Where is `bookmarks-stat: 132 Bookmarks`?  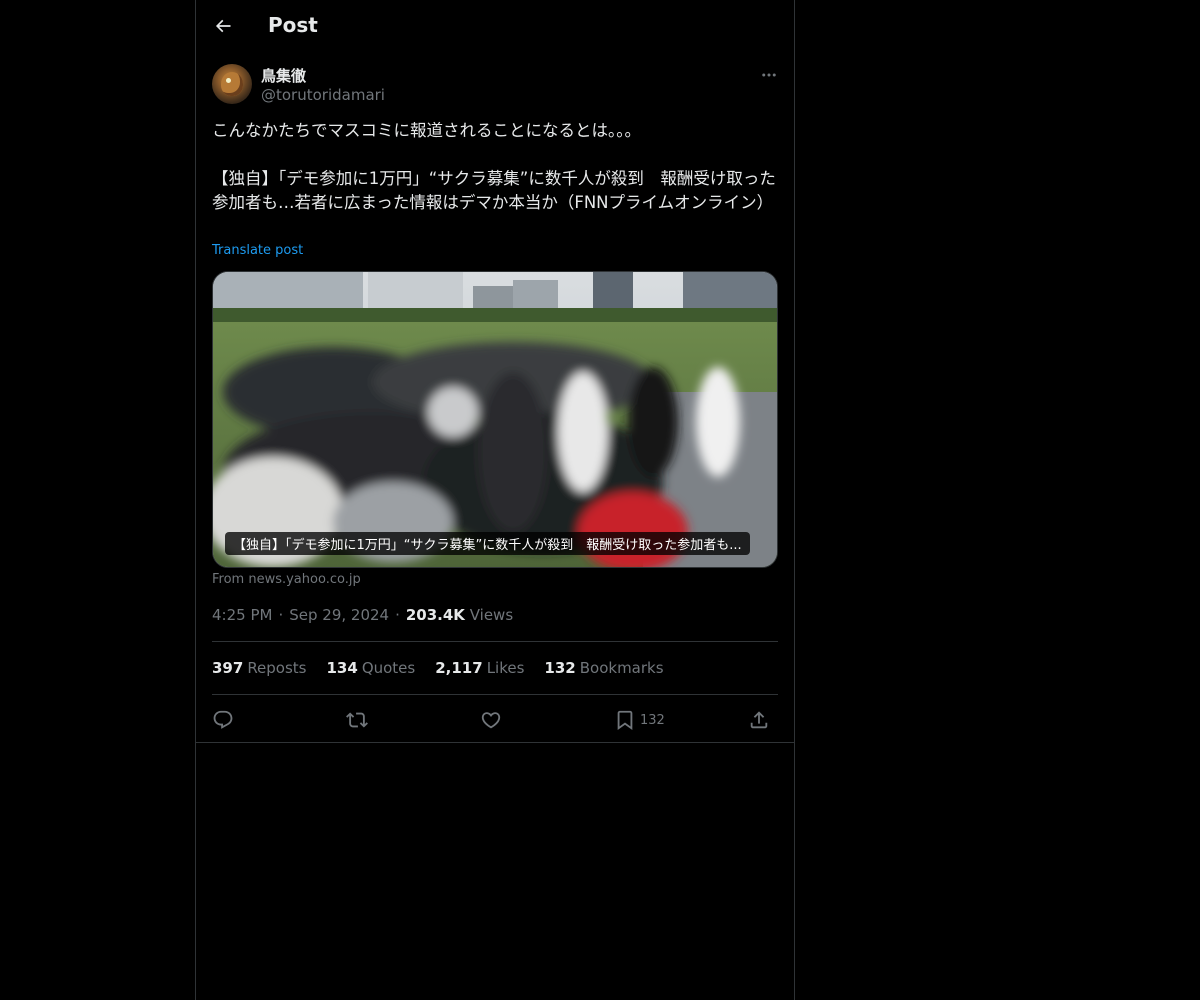
bookmarks-stat: 132 Bookmarks is located at coordinates (603, 668).